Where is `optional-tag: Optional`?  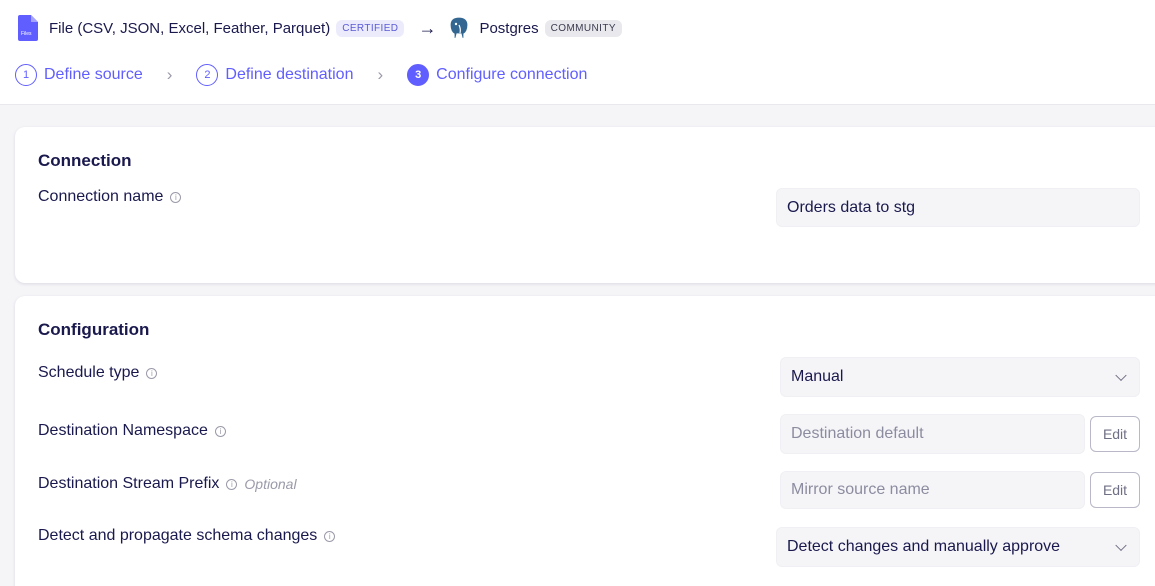 optional-tag: Optional is located at coordinates (270, 484).